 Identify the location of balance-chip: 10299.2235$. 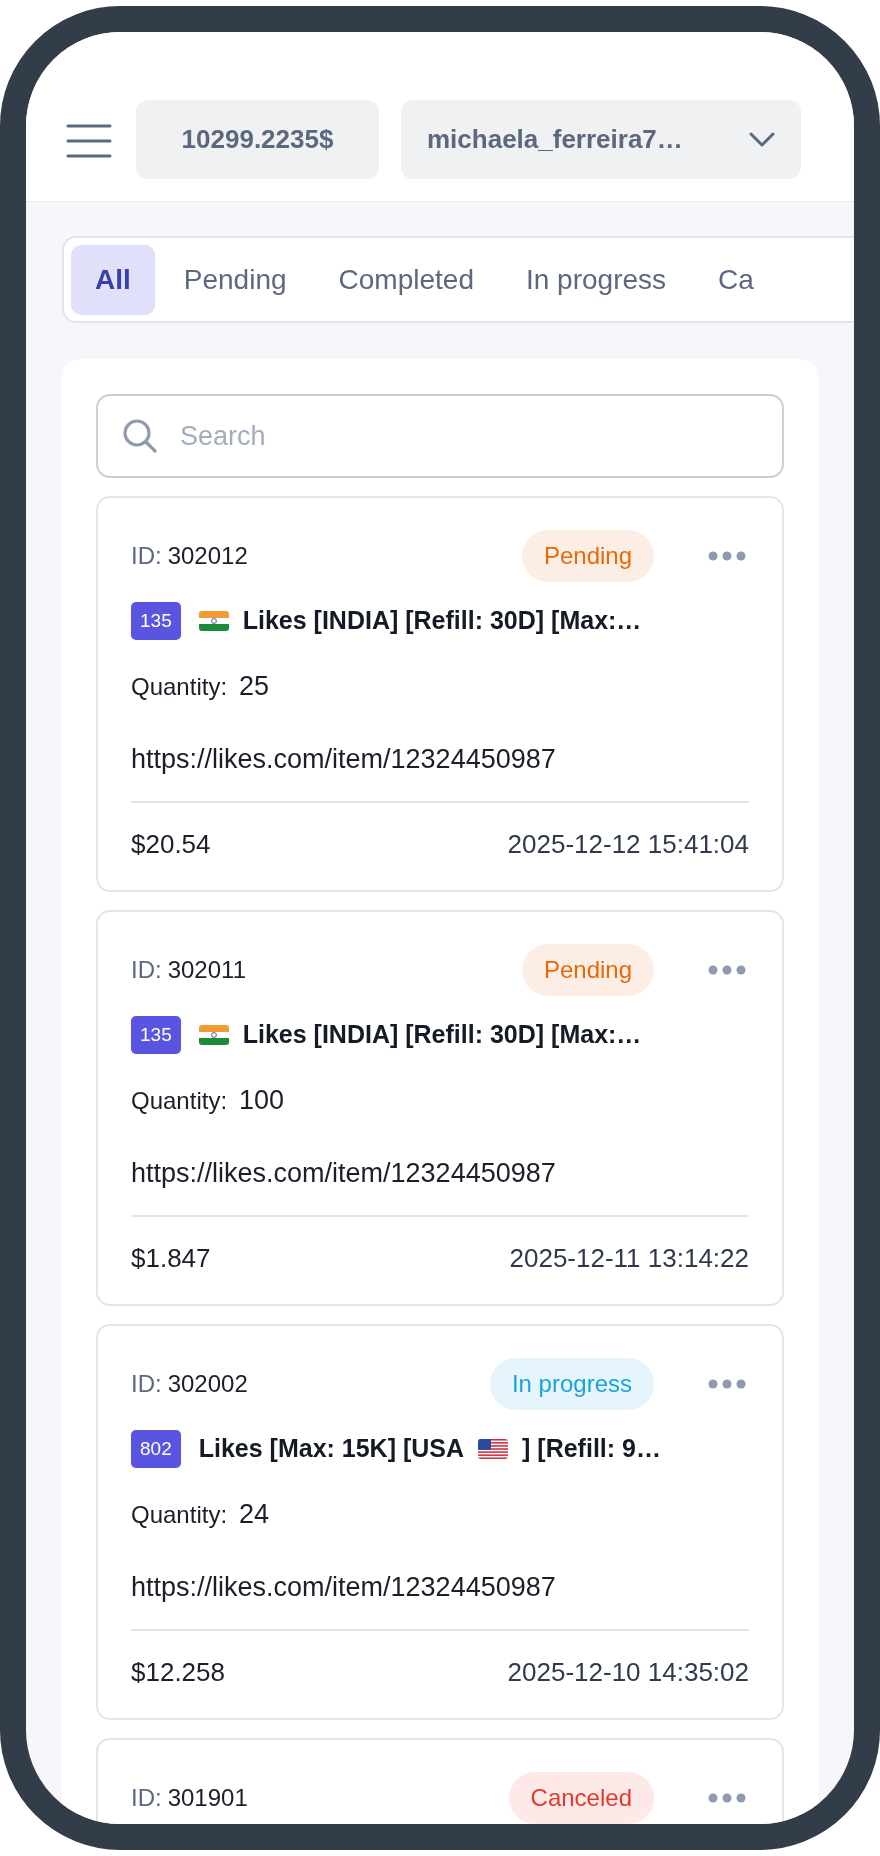
(257, 139).